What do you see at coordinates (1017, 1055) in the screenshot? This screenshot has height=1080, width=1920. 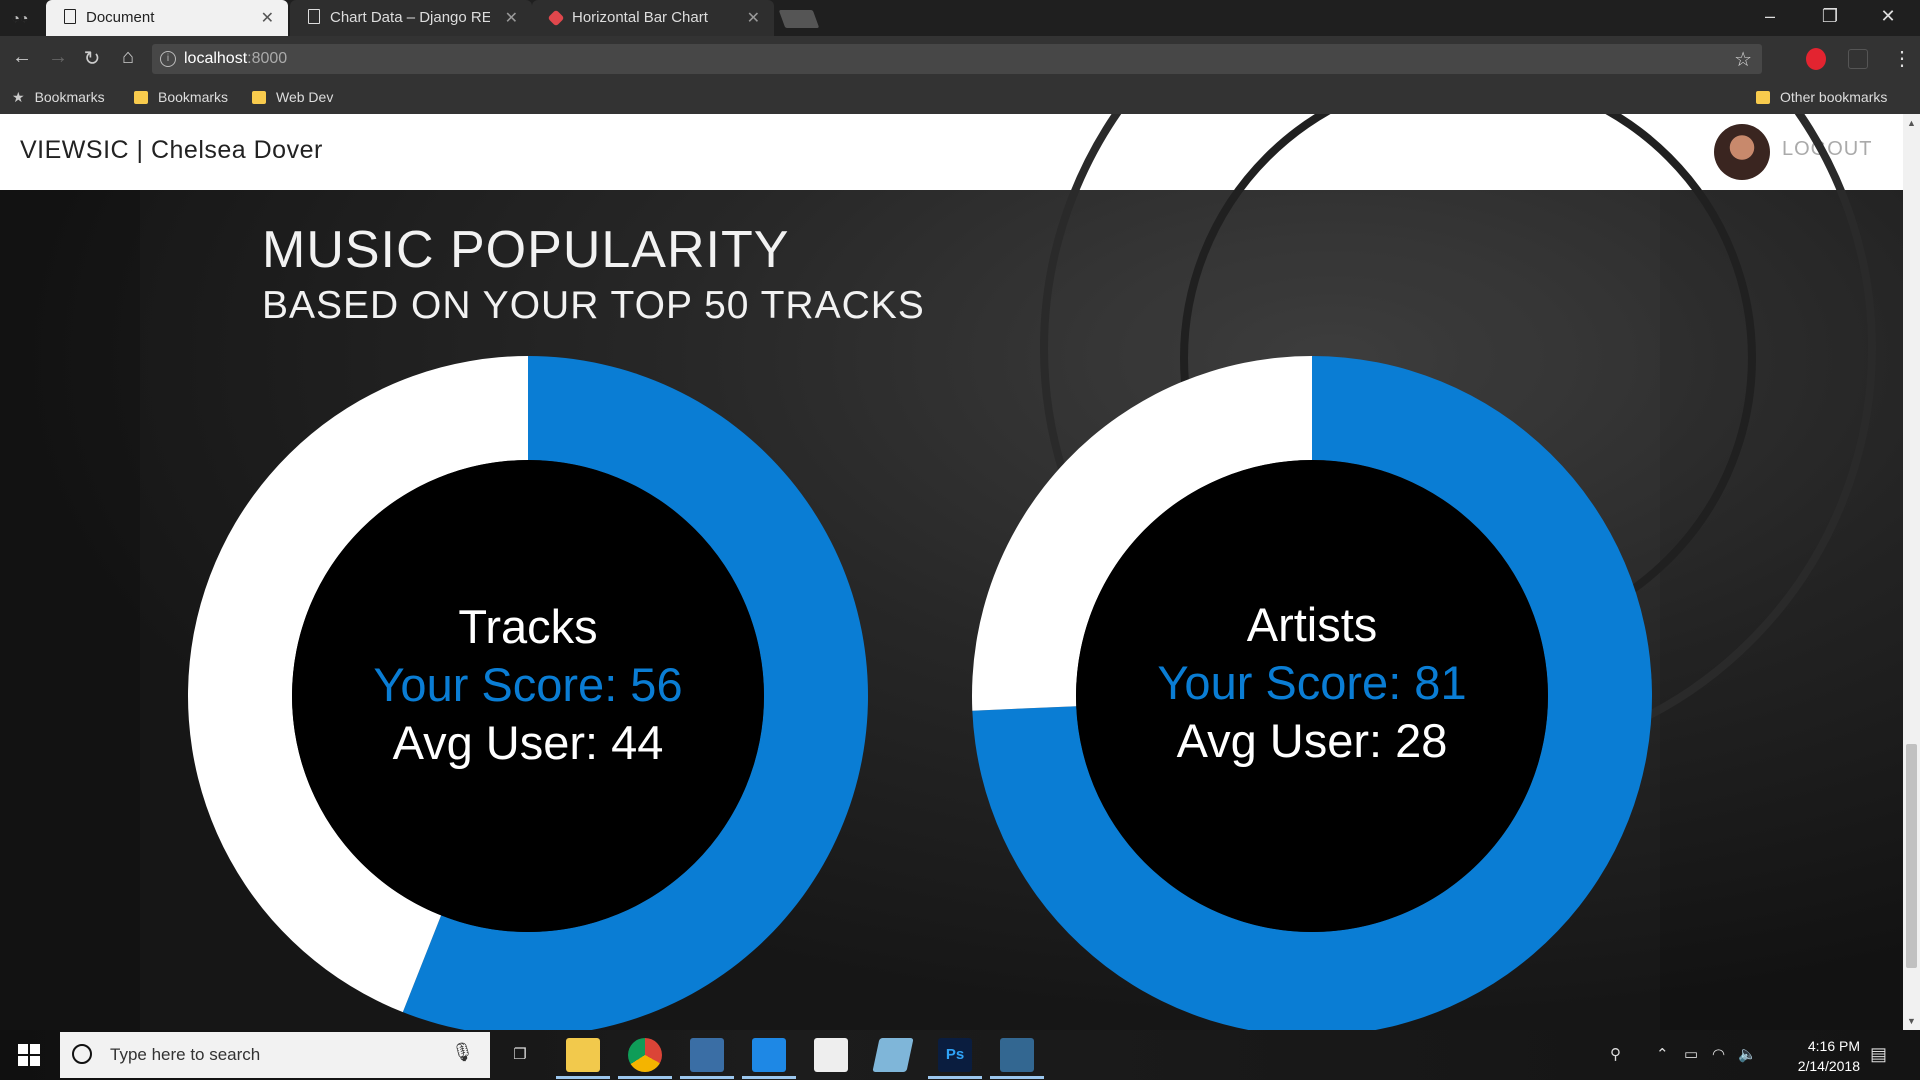 I see `pgadmin-icon` at bounding box center [1017, 1055].